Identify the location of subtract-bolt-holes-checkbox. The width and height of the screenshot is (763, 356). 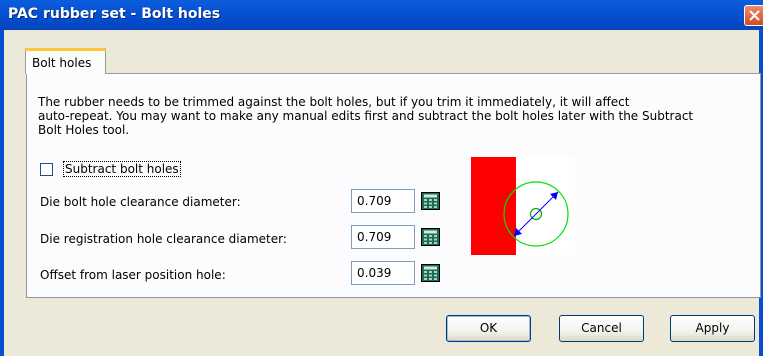
(46, 169).